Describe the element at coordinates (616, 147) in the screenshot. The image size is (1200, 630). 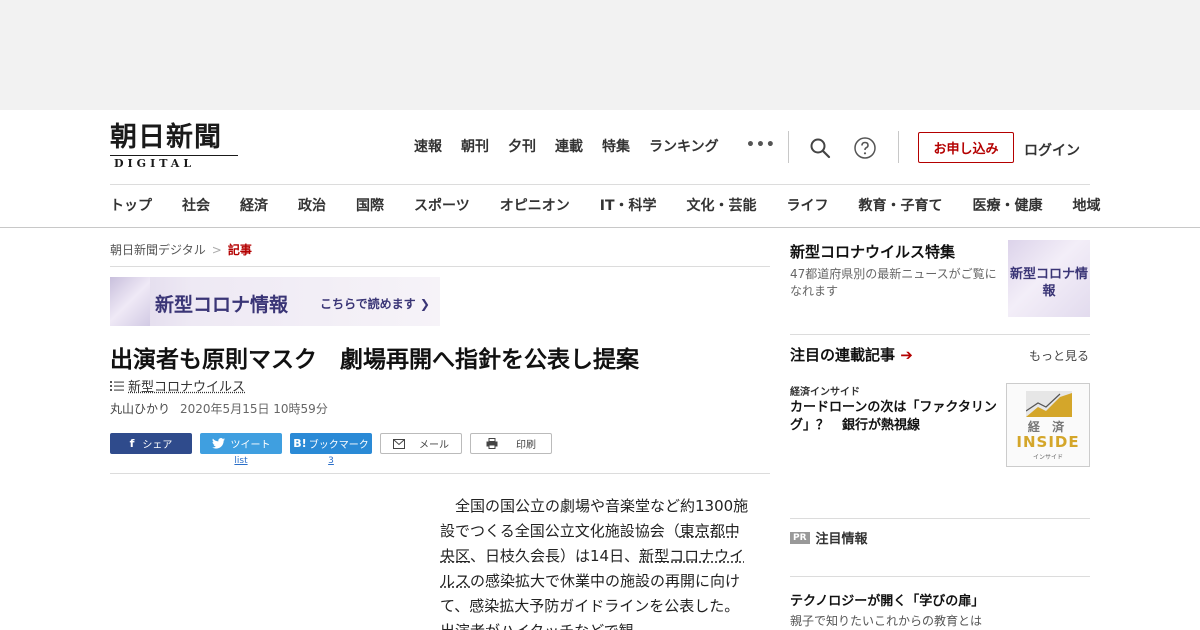
I see `nav-tokushu: 特集` at that location.